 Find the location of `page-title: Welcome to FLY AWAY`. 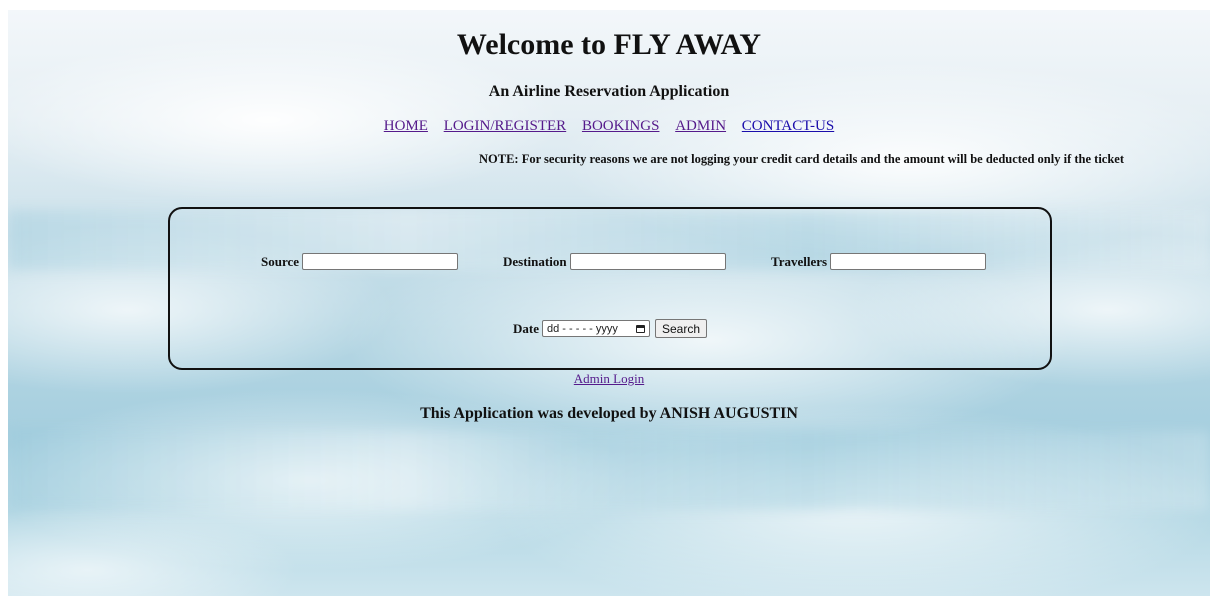

page-title: Welcome to FLY AWAY is located at coordinates (609, 44).